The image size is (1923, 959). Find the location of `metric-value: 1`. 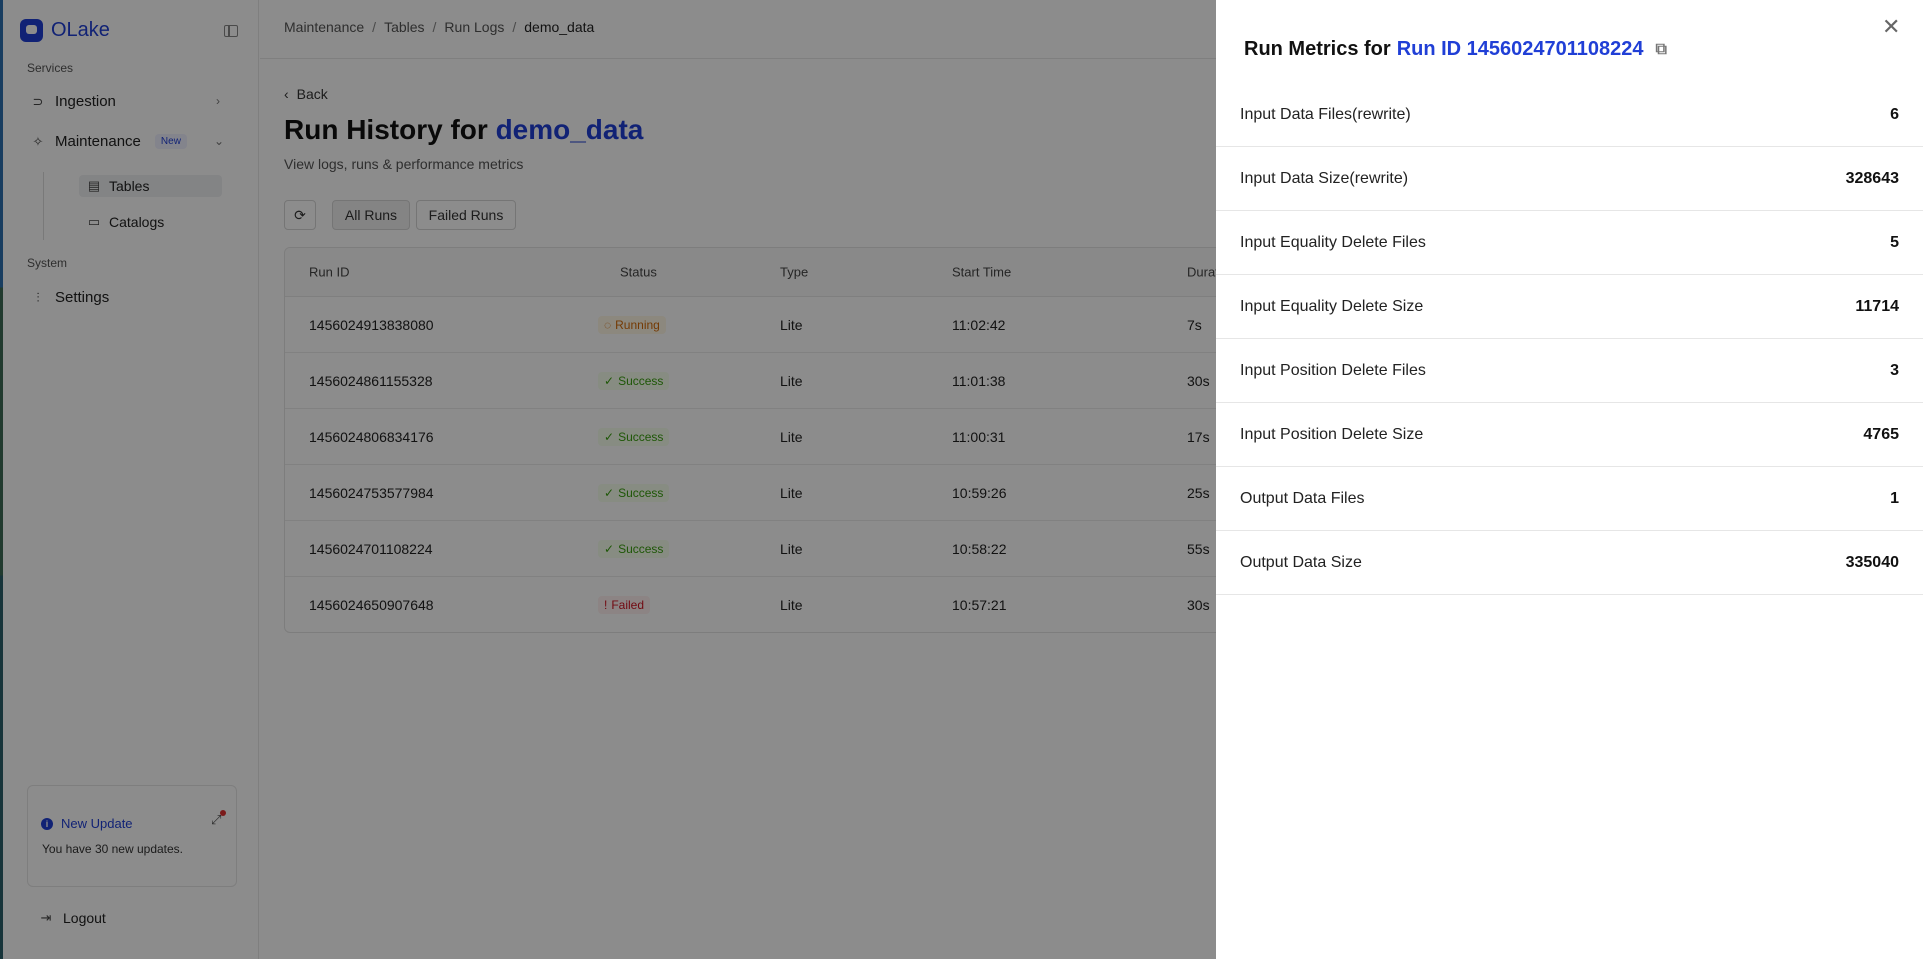

metric-value: 1 is located at coordinates (1894, 498).